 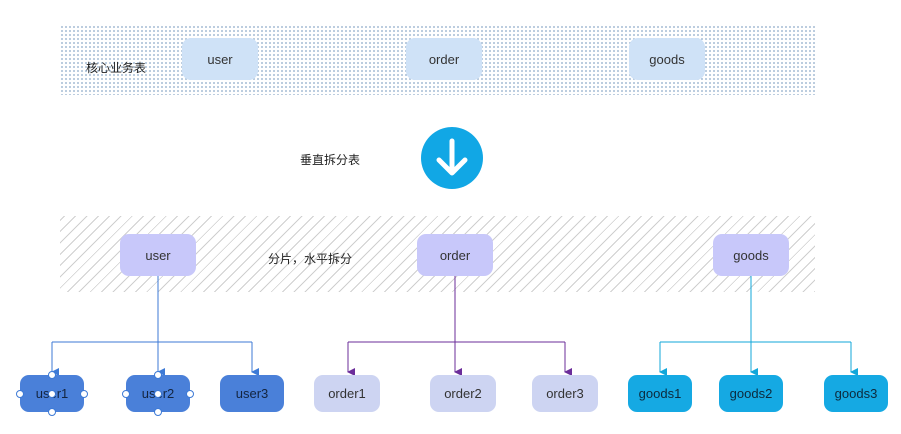 I want to click on order-connectors, so click(x=459, y=326).